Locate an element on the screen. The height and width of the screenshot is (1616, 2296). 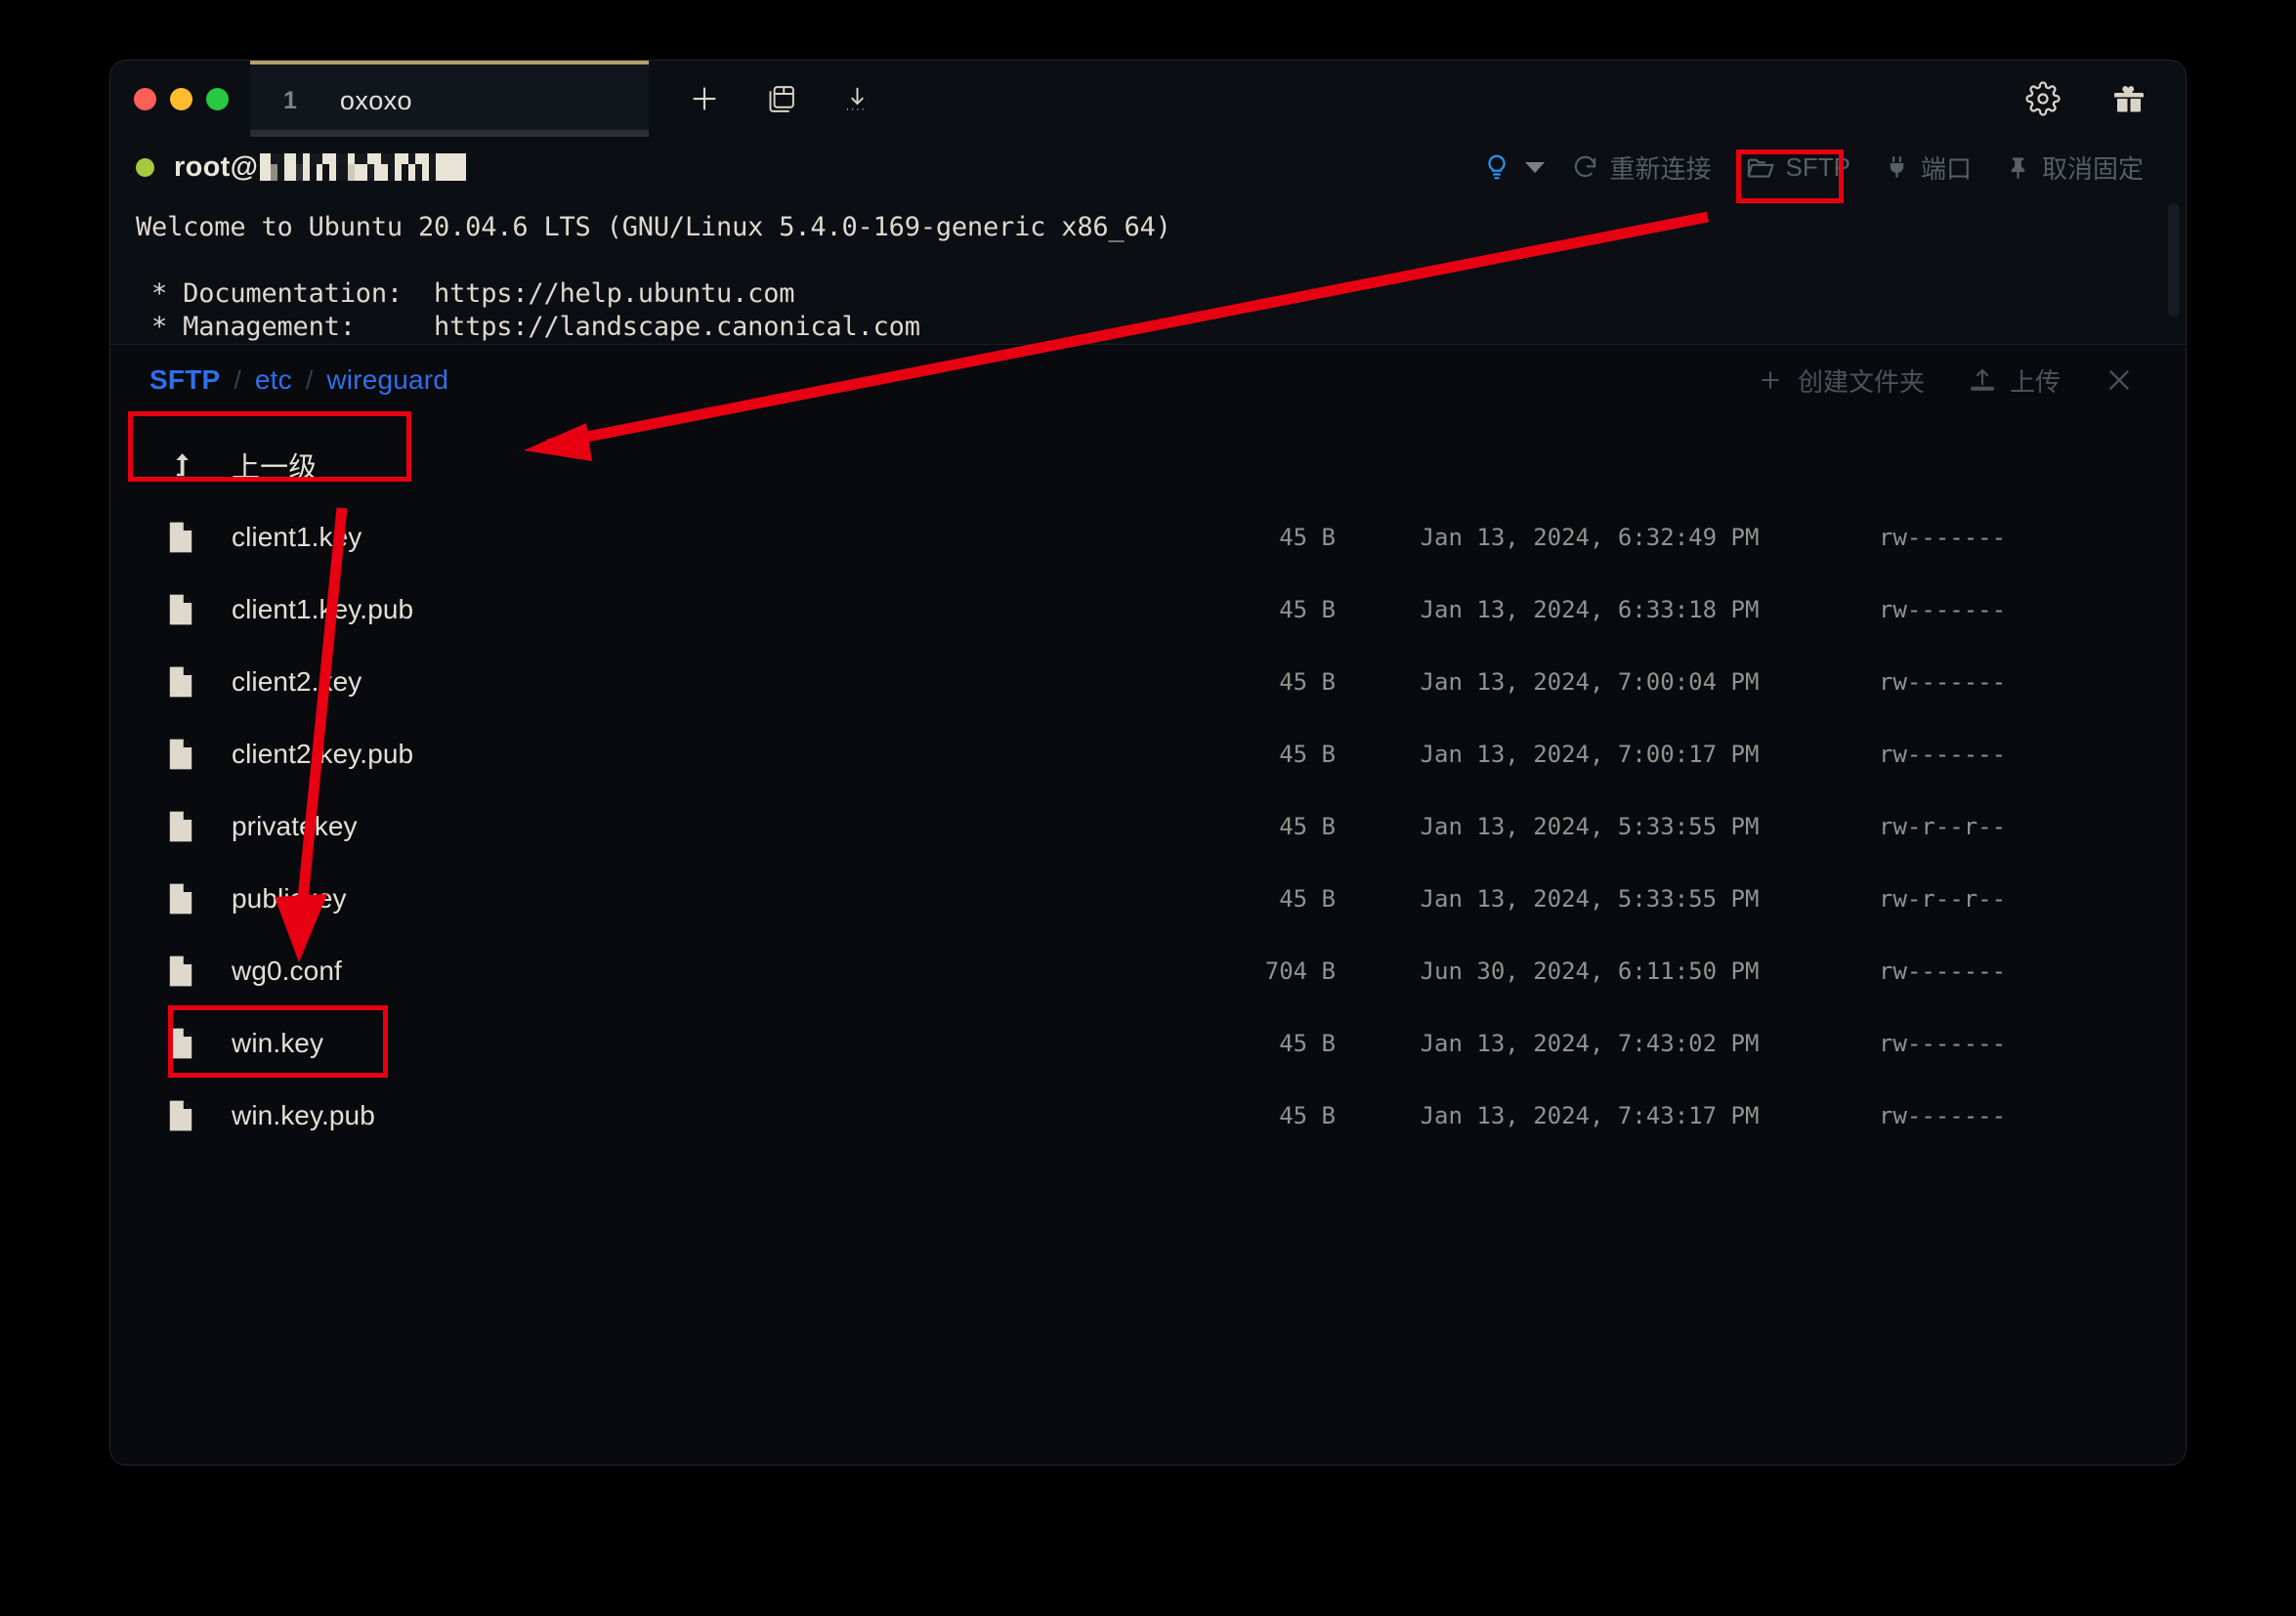
gift-icon is located at coordinates (2129, 99).